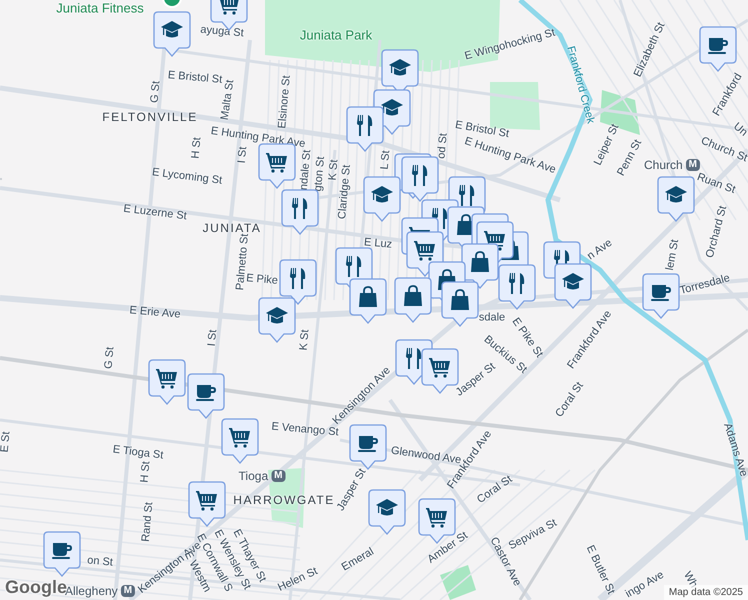 Image resolution: width=748 pixels, height=600 pixels. Describe the element at coordinates (386, 160) in the screenshot. I see `street-label: L St` at that location.